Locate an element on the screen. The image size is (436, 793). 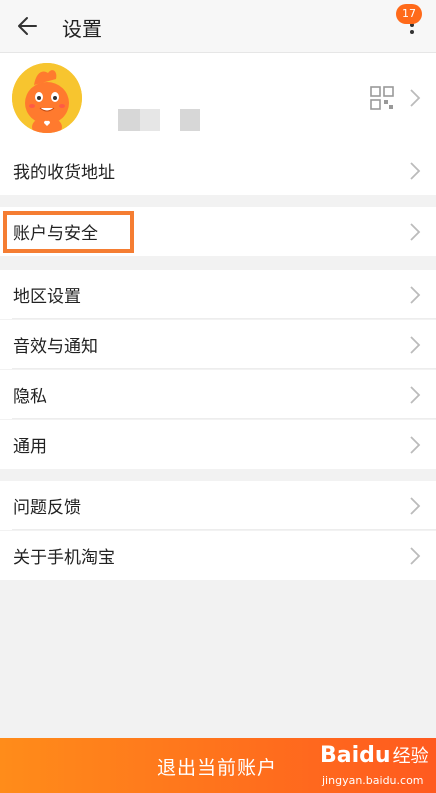
menu-item-general: 通用 is located at coordinates (218, 444).